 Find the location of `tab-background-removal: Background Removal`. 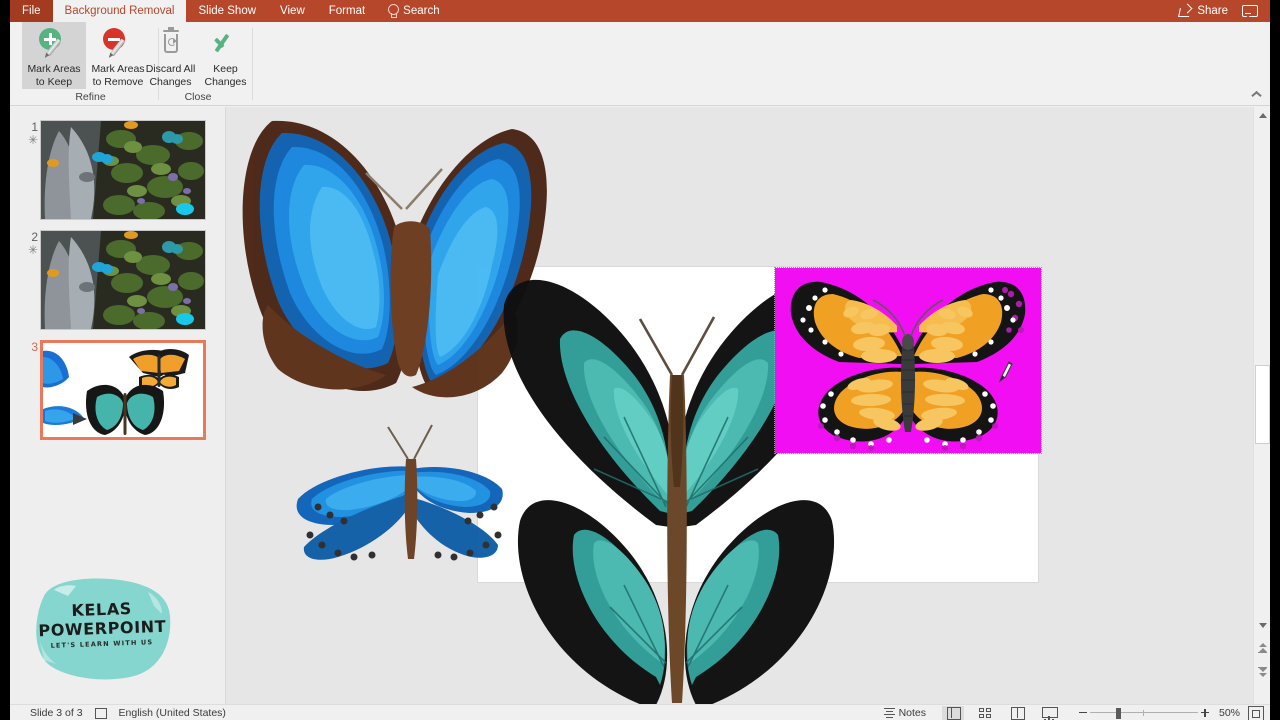

tab-background-removal: Background Removal is located at coordinates (119, 11).